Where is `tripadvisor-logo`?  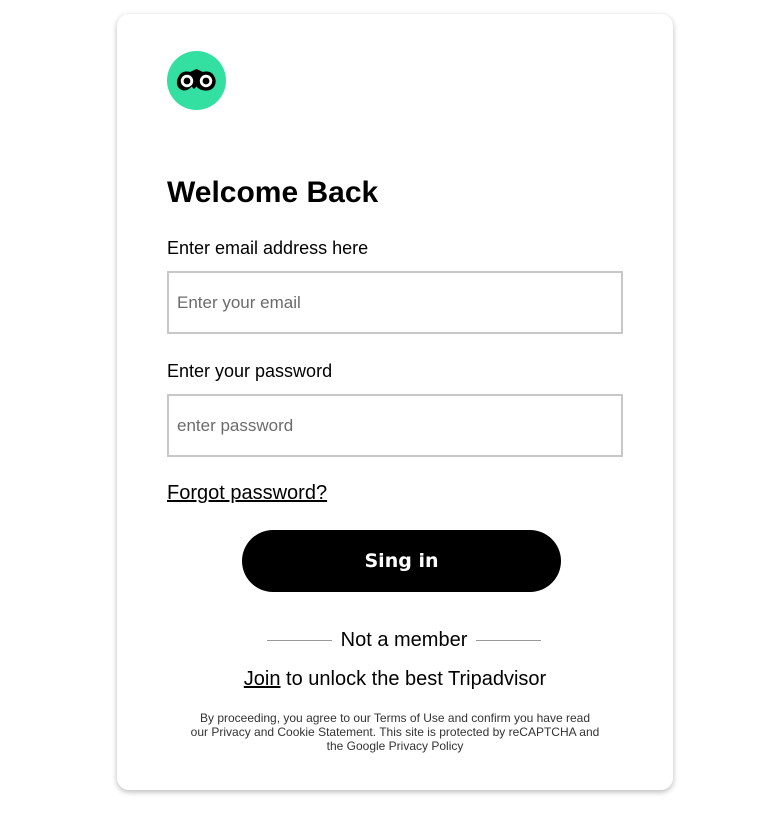 tripadvisor-logo is located at coordinates (196, 80).